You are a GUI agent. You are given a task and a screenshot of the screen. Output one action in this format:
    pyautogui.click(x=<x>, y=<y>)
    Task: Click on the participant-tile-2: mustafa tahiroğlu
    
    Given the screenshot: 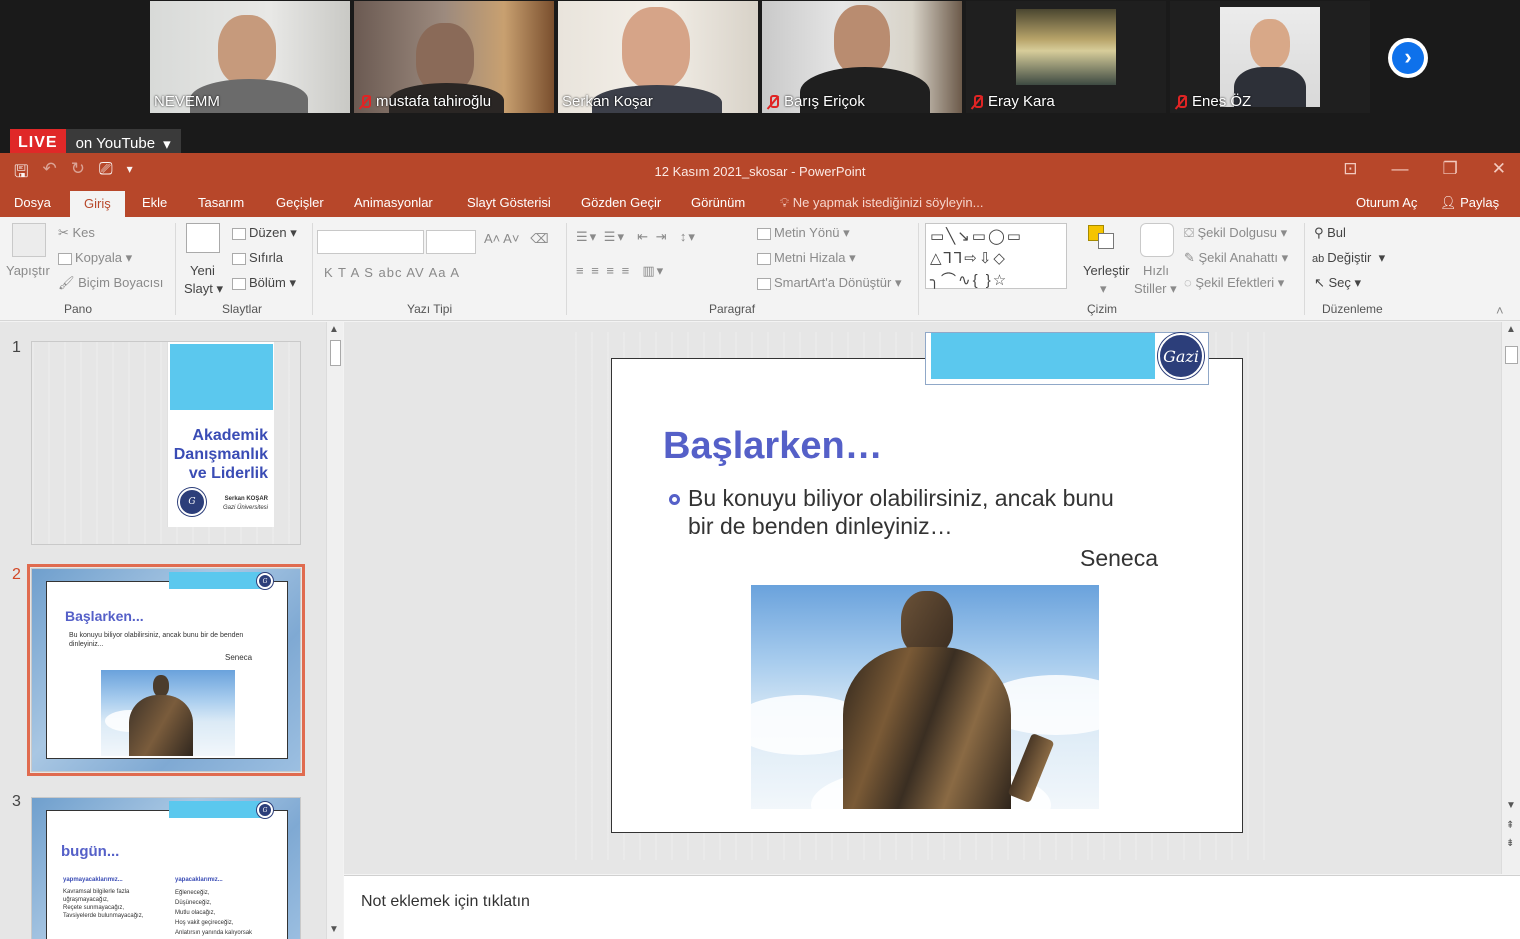 What is the action you would take?
    pyautogui.click(x=454, y=57)
    